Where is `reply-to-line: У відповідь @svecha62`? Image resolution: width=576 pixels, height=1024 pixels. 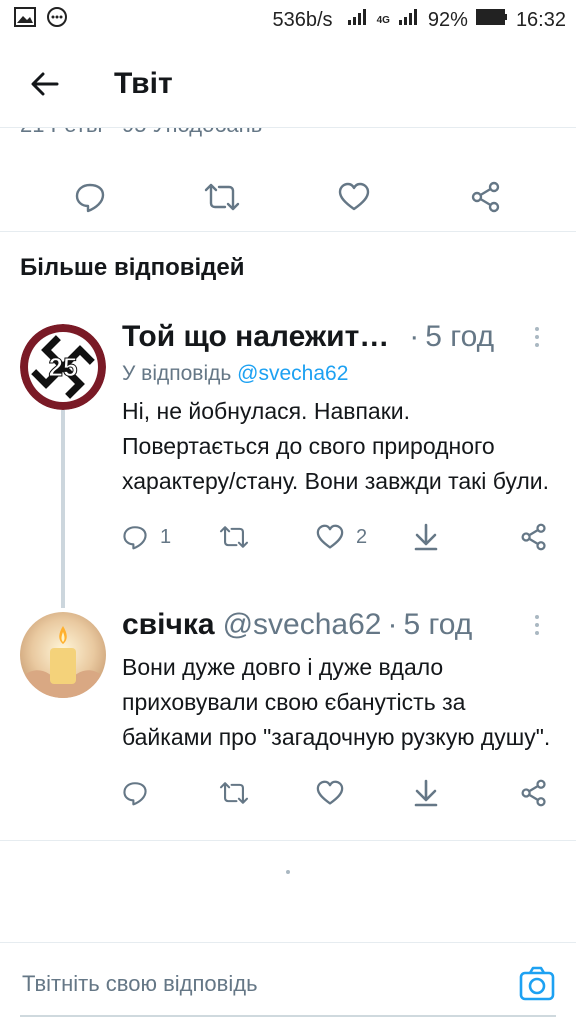 reply-to-line: У відповідь @svecha62 is located at coordinates (337, 374).